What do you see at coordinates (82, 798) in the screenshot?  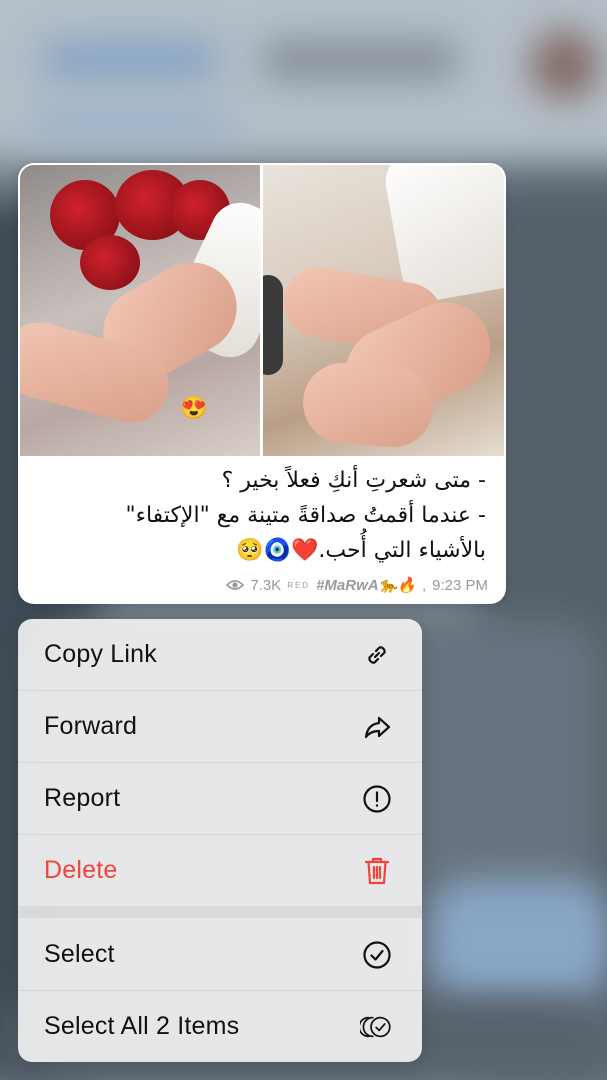 I see `menu-item-label: Report` at bounding box center [82, 798].